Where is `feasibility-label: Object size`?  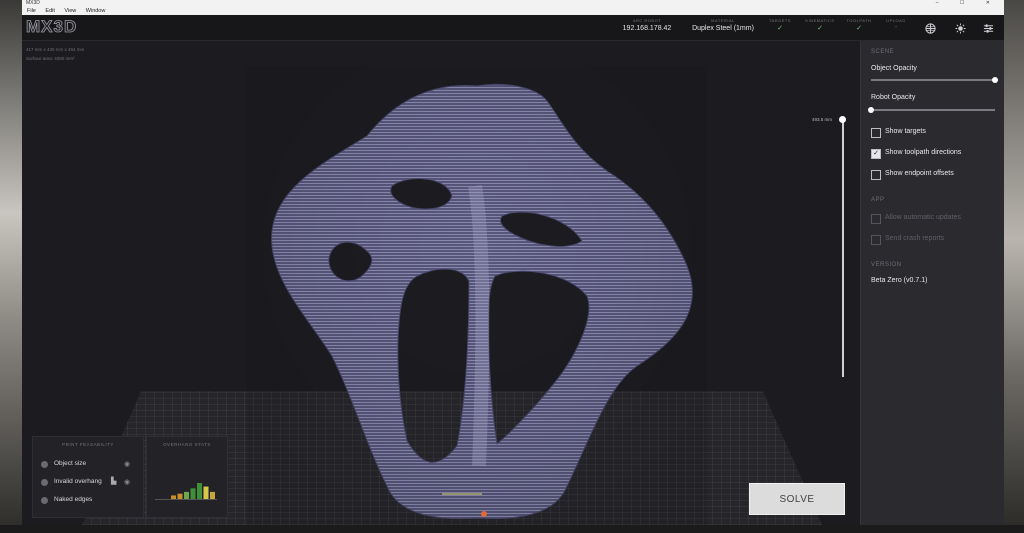
feasibility-label: Object size is located at coordinates (70, 463).